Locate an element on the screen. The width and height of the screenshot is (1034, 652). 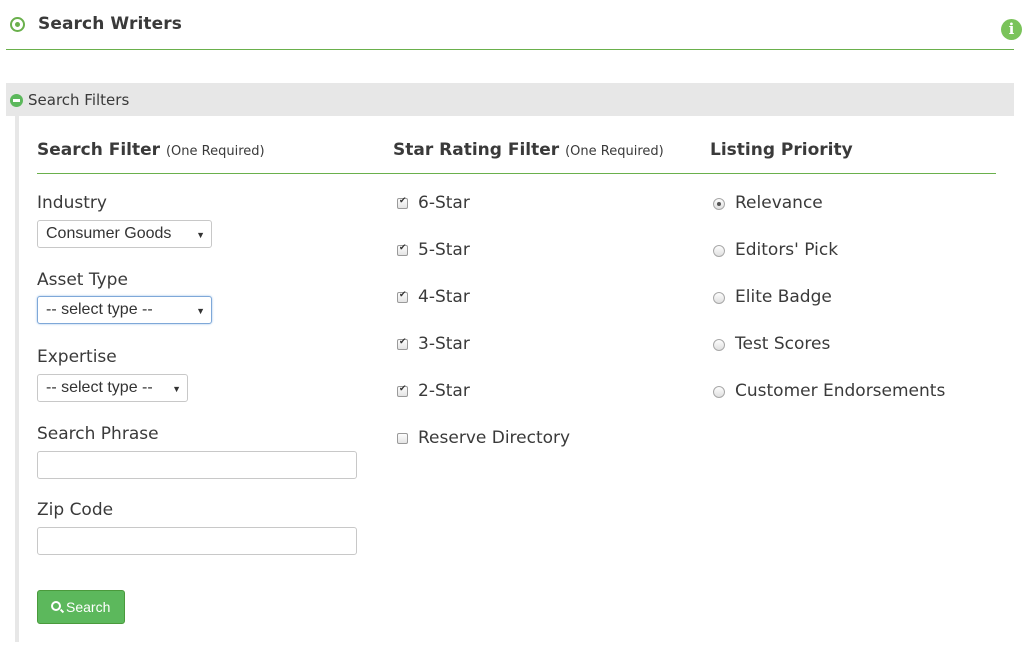
asset-type-label: Asset Type is located at coordinates (82, 280).